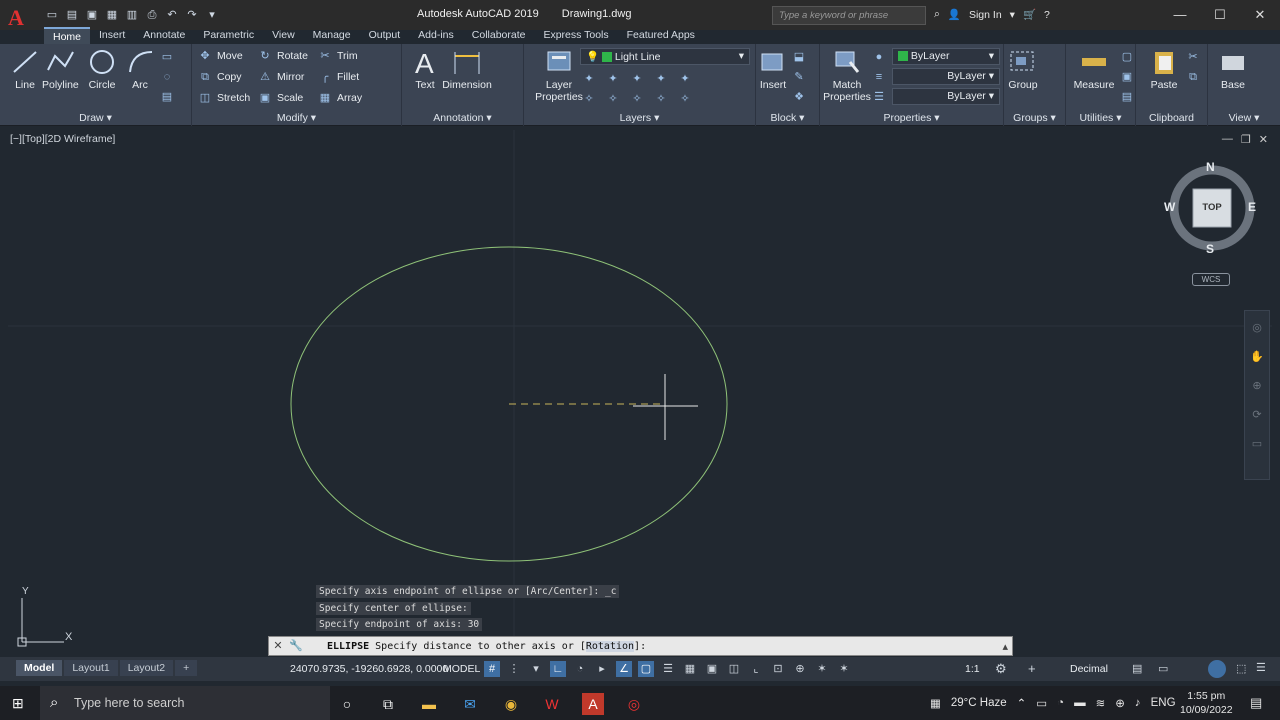 The image size is (1280, 720). I want to click on add-layout-icon: +, so click(186, 668).